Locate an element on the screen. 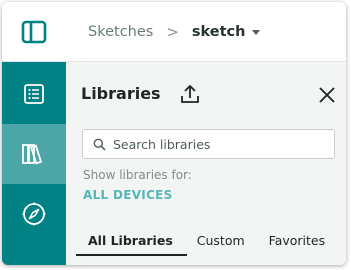  sidebar-item-sketchbook is located at coordinates (34, 94).